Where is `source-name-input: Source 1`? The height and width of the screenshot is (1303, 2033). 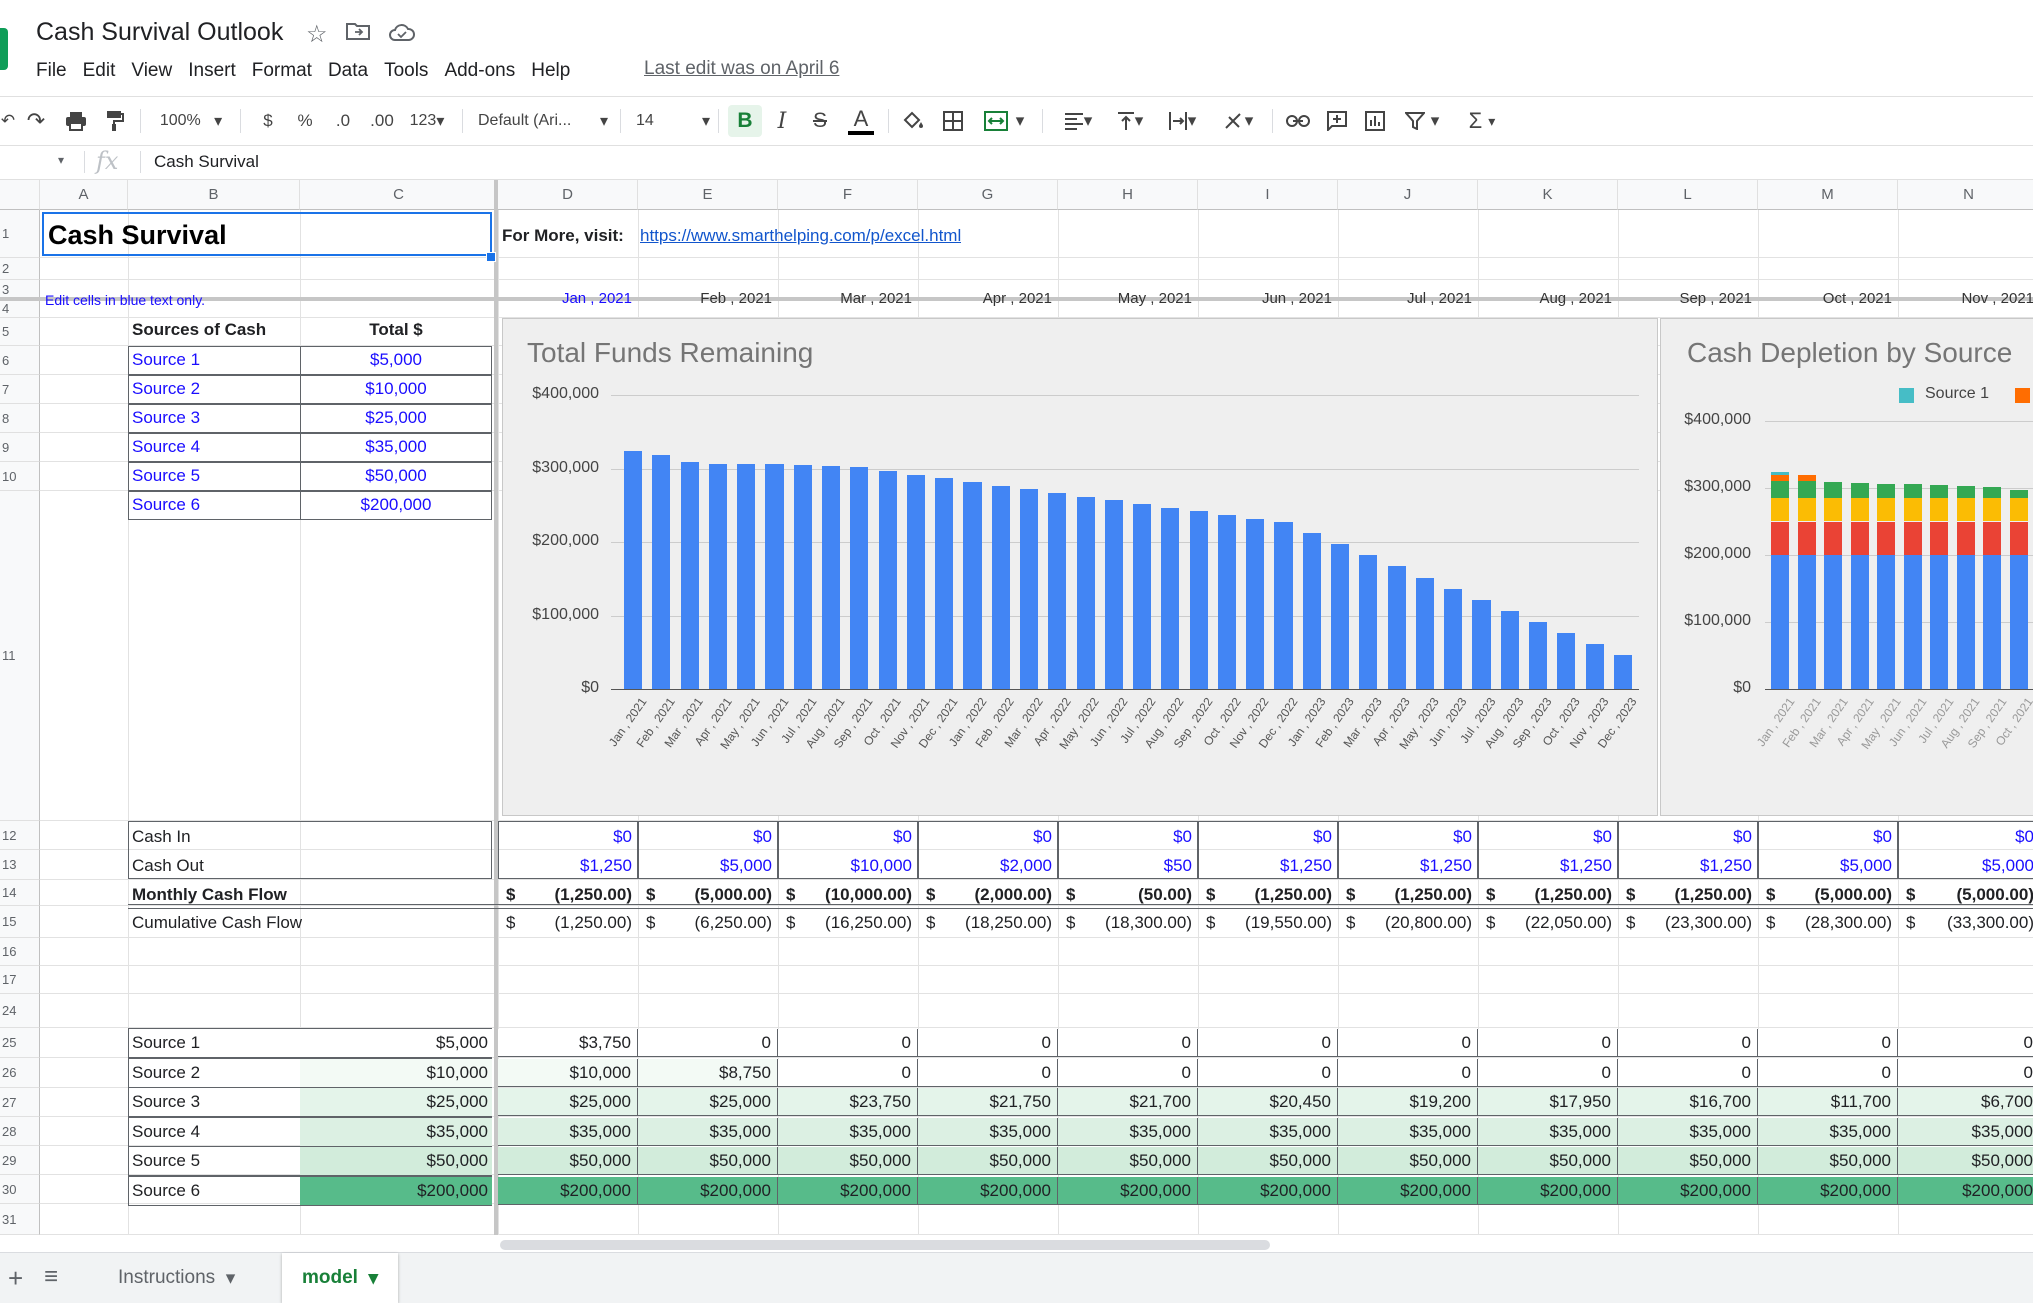 source-name-input: Source 1 is located at coordinates (166, 360).